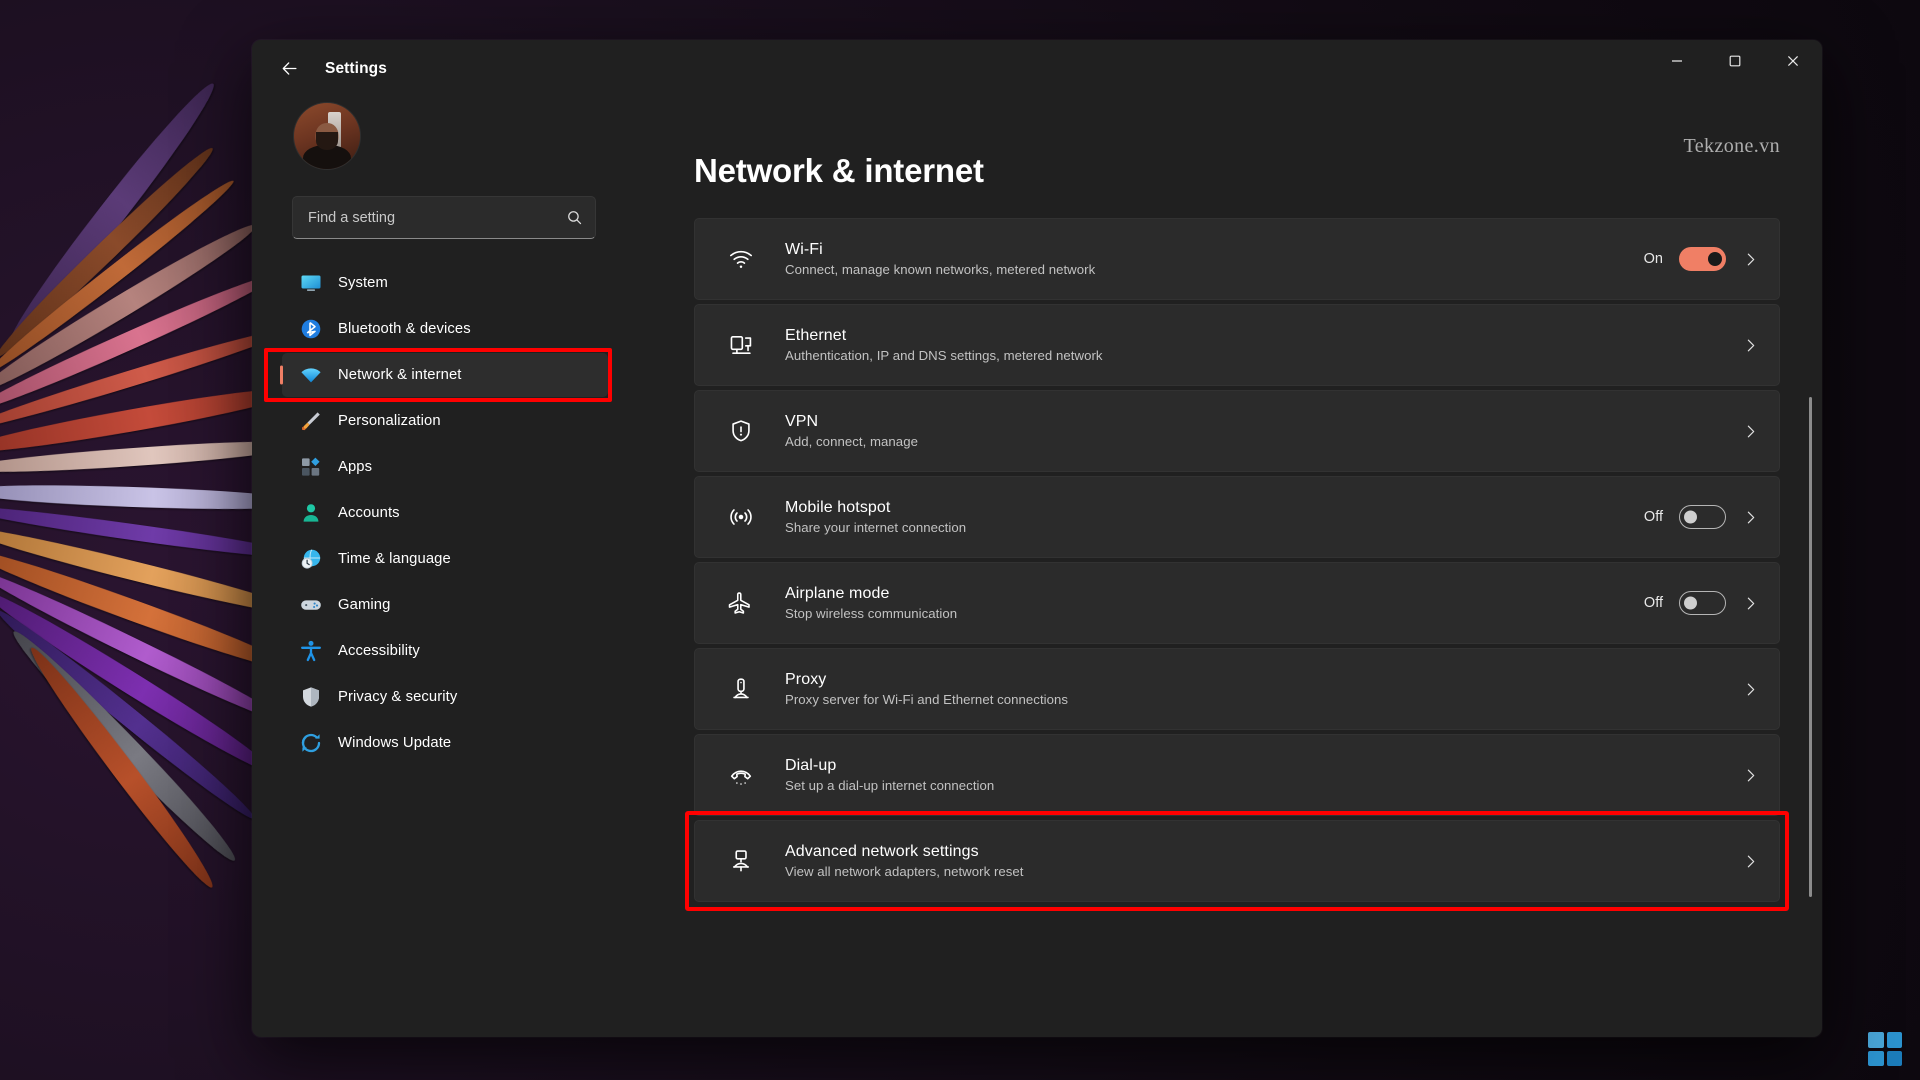 The image size is (1920, 1080). Describe the element at coordinates (741, 431) in the screenshot. I see `vpn-shield-icon` at that location.